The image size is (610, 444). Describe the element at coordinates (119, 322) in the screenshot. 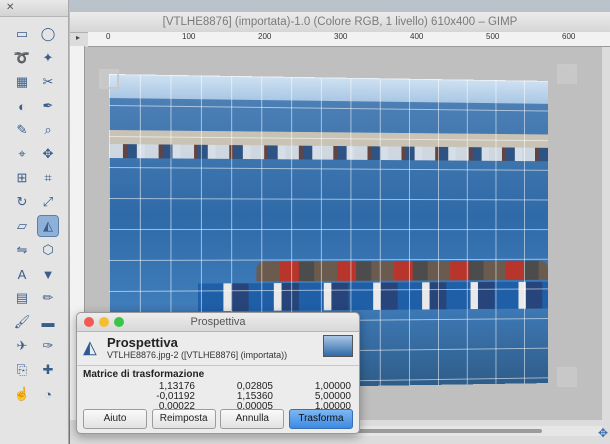

I see `zoom-window-button` at that location.